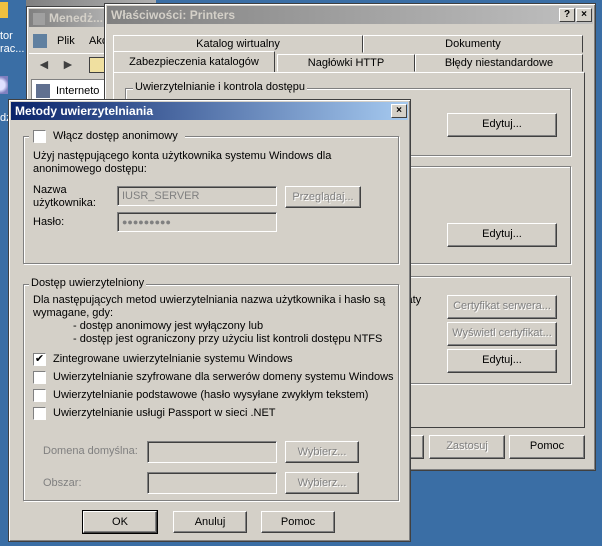  I want to click on auth-dialog-title: Metody uwierzytelniania, so click(84, 111).